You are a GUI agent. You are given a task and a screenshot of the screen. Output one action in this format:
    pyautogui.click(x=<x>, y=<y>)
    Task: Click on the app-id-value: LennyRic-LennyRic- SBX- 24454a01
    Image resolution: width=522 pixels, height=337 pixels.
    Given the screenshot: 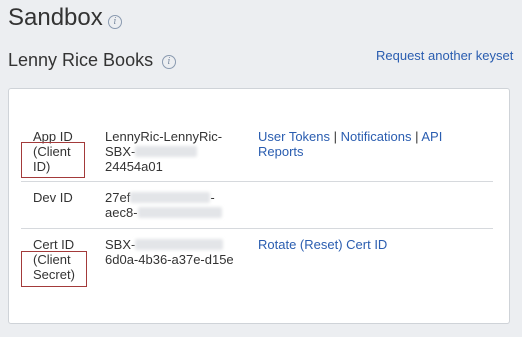 What is the action you would take?
    pyautogui.click(x=164, y=151)
    